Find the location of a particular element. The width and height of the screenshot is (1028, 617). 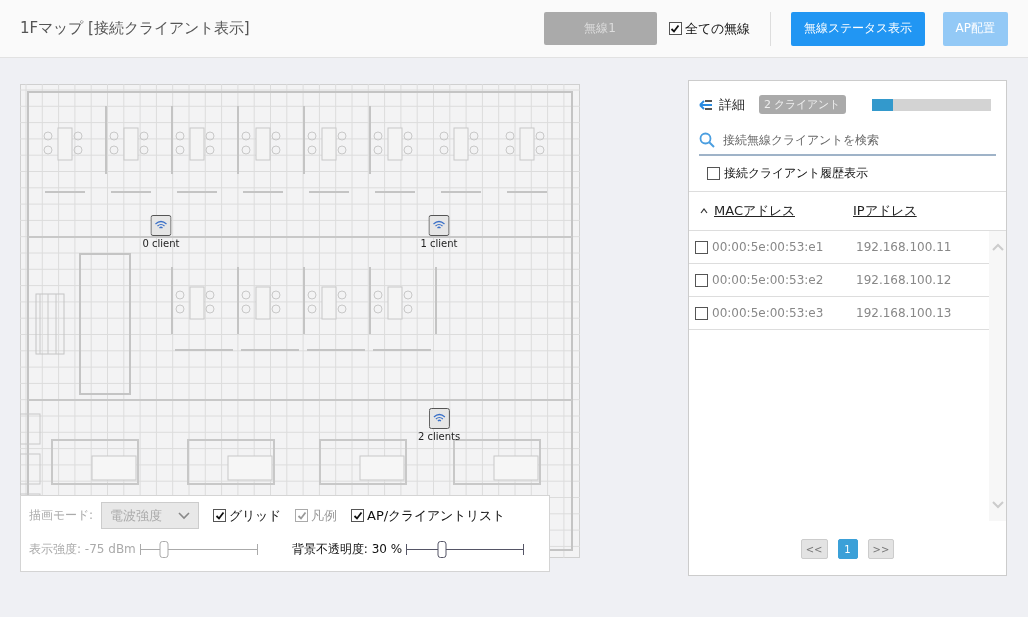

client-count: 0 client is located at coordinates (161, 243).